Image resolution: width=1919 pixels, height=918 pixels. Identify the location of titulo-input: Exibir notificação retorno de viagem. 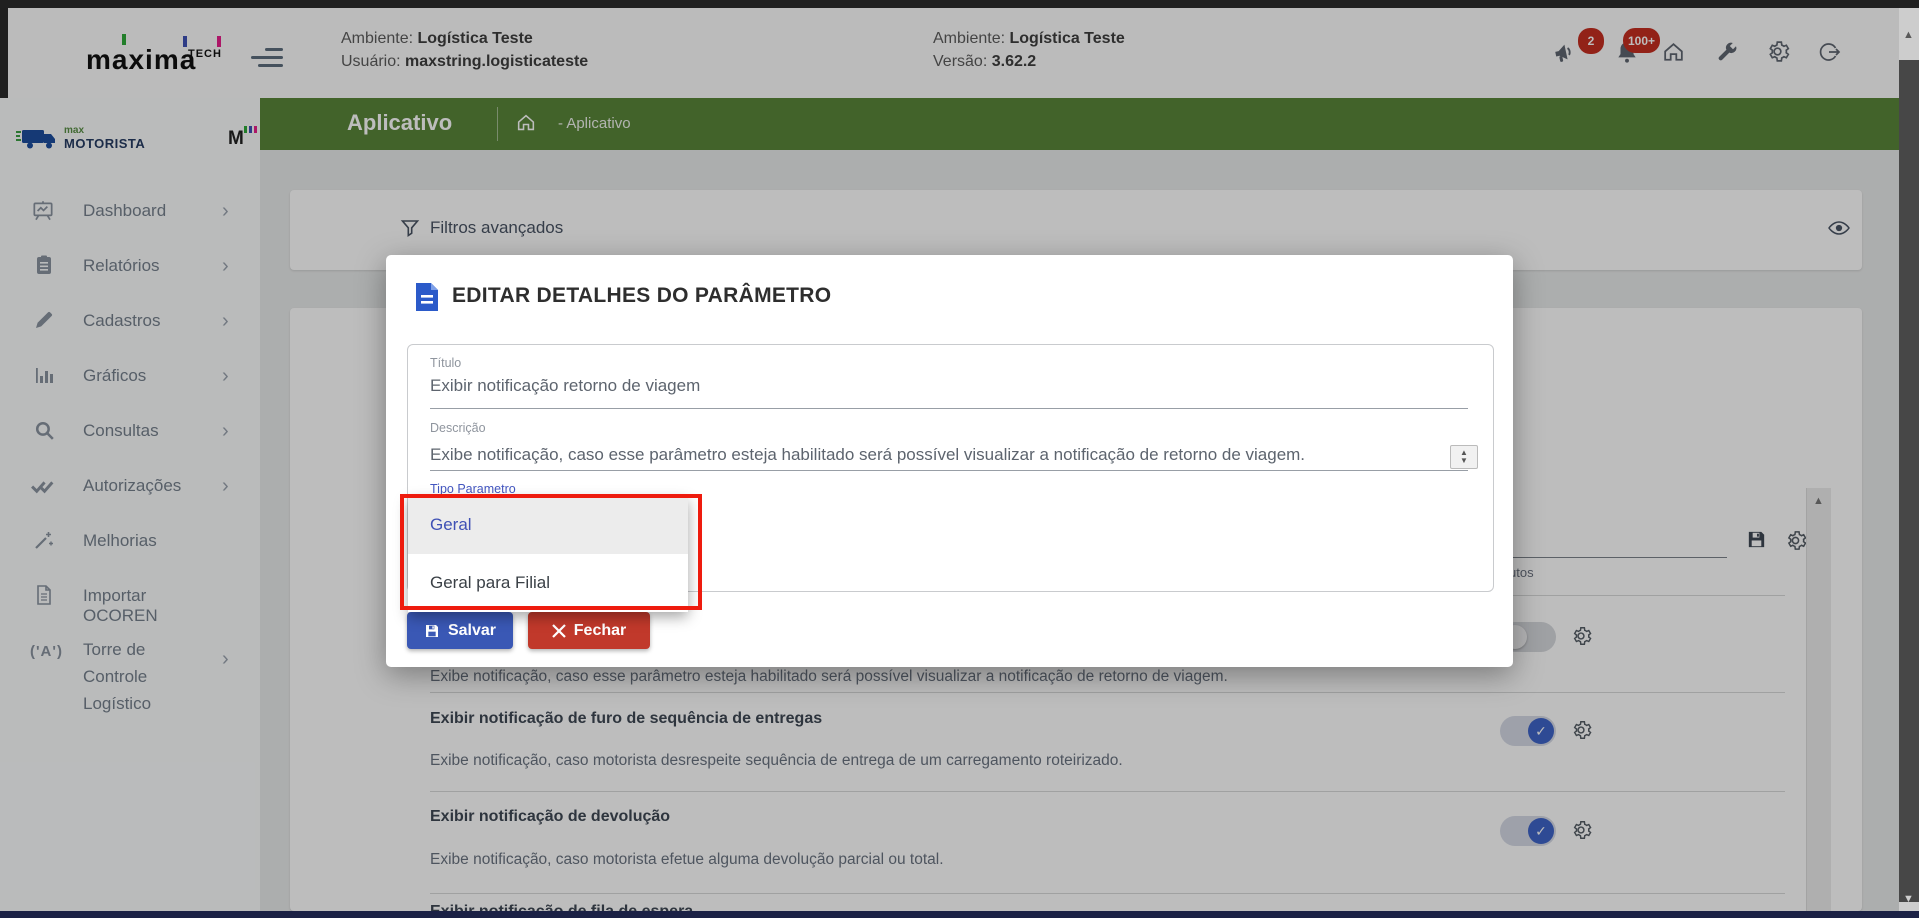
(565, 386).